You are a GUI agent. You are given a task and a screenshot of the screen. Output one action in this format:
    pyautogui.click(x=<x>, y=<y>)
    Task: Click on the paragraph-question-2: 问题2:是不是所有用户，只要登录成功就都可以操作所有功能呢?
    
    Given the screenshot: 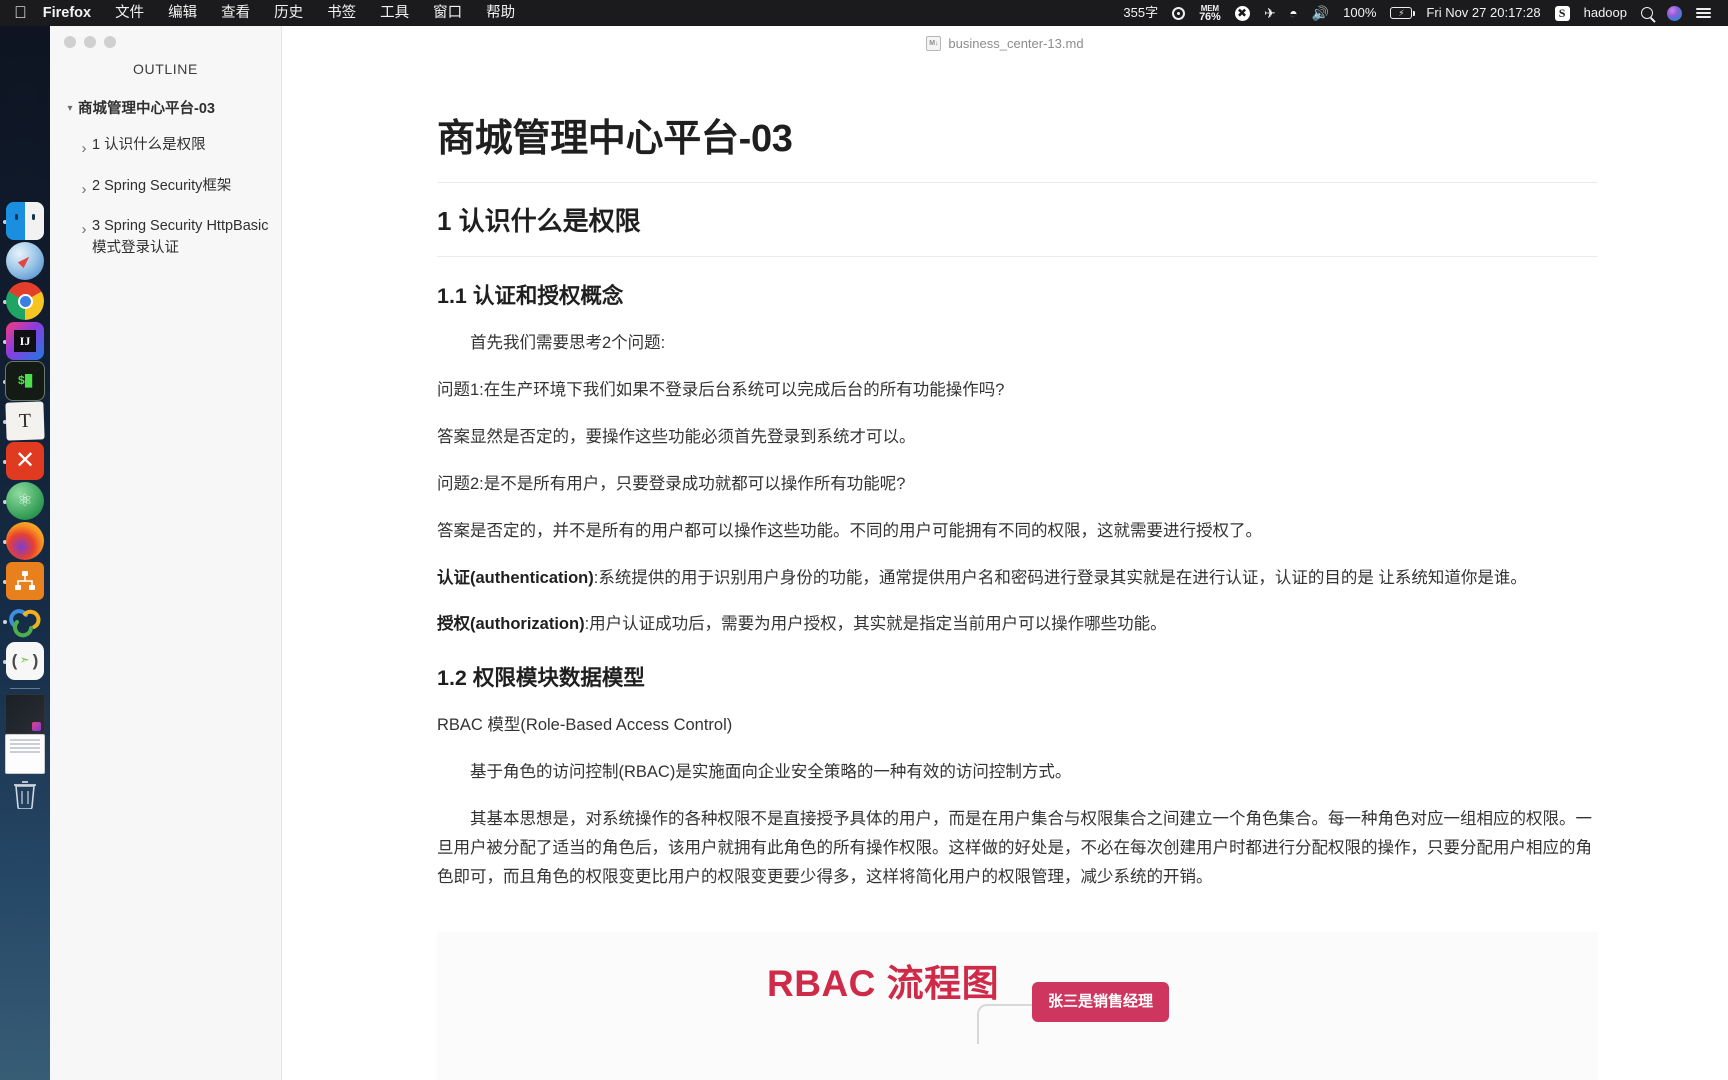 What is the action you would take?
    pyautogui.click(x=671, y=483)
    